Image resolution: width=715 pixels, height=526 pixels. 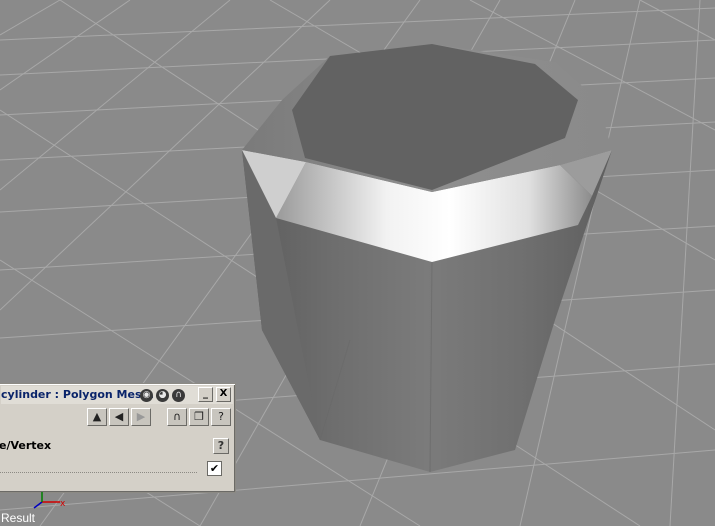 I want to click on eye-icon: ◉, so click(x=146, y=395).